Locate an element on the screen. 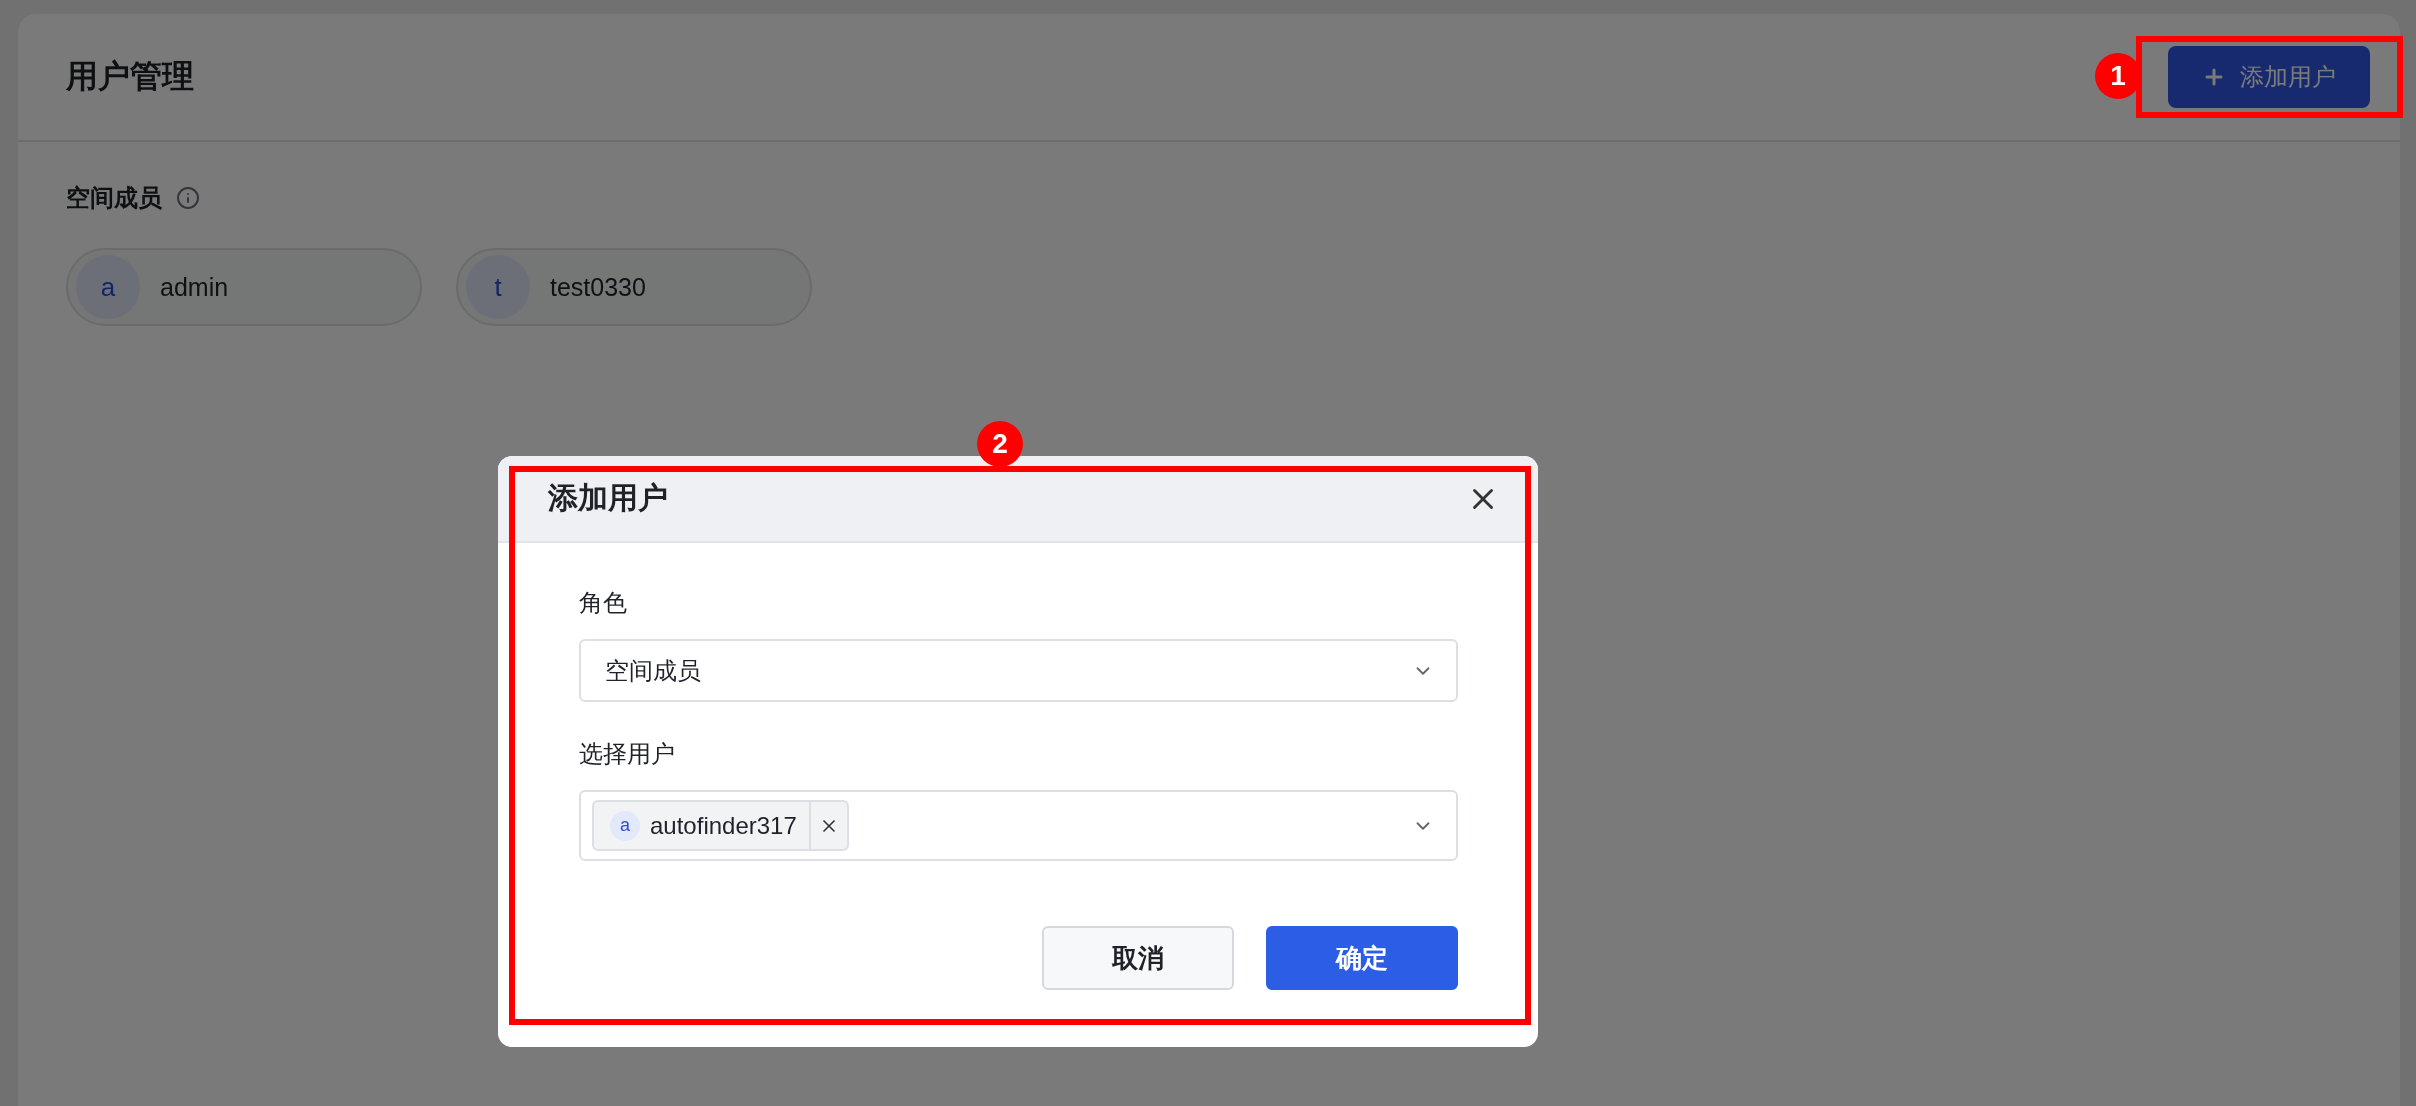 This screenshot has height=1106, width=2416. dialog-title: 添加用户 is located at coordinates (608, 498).